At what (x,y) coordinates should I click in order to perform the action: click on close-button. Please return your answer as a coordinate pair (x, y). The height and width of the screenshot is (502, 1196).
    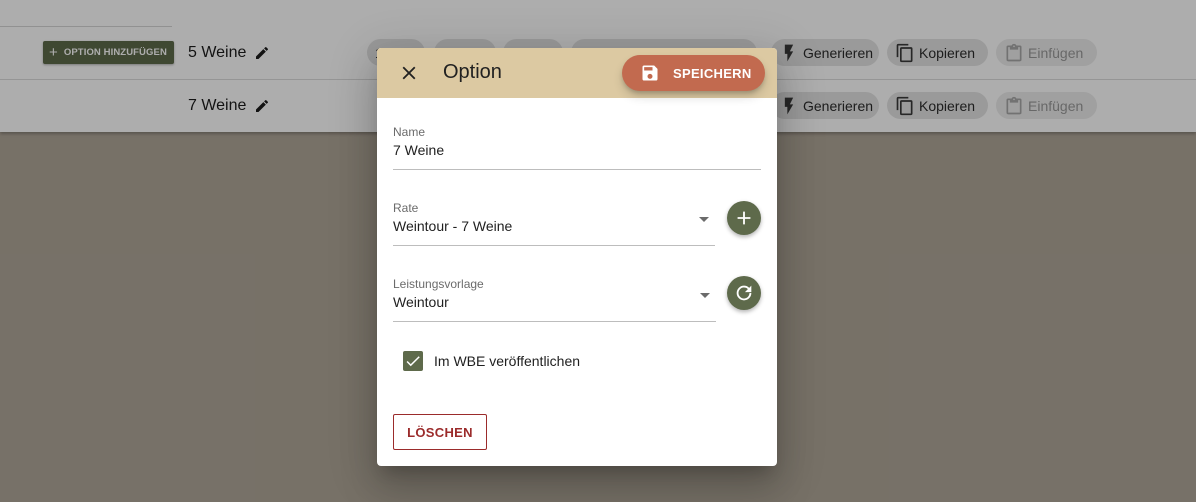
    Looking at the image, I should click on (409, 73).